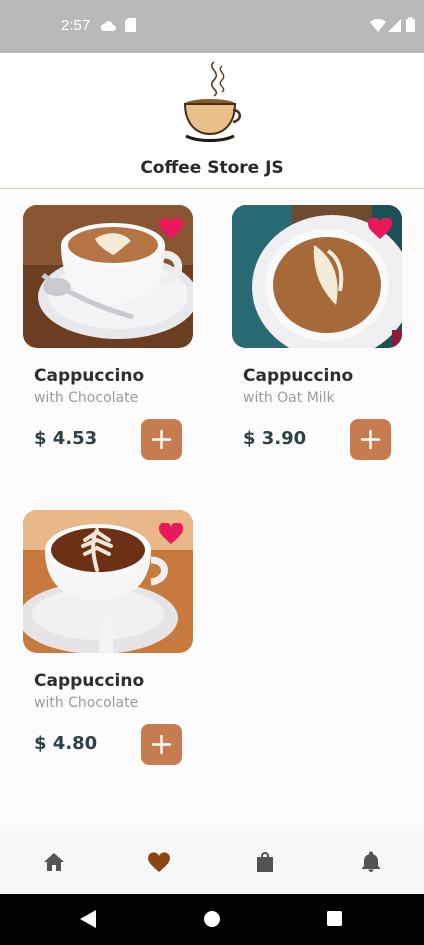  Describe the element at coordinates (212, 862) in the screenshot. I see `bottom-nav` at that location.